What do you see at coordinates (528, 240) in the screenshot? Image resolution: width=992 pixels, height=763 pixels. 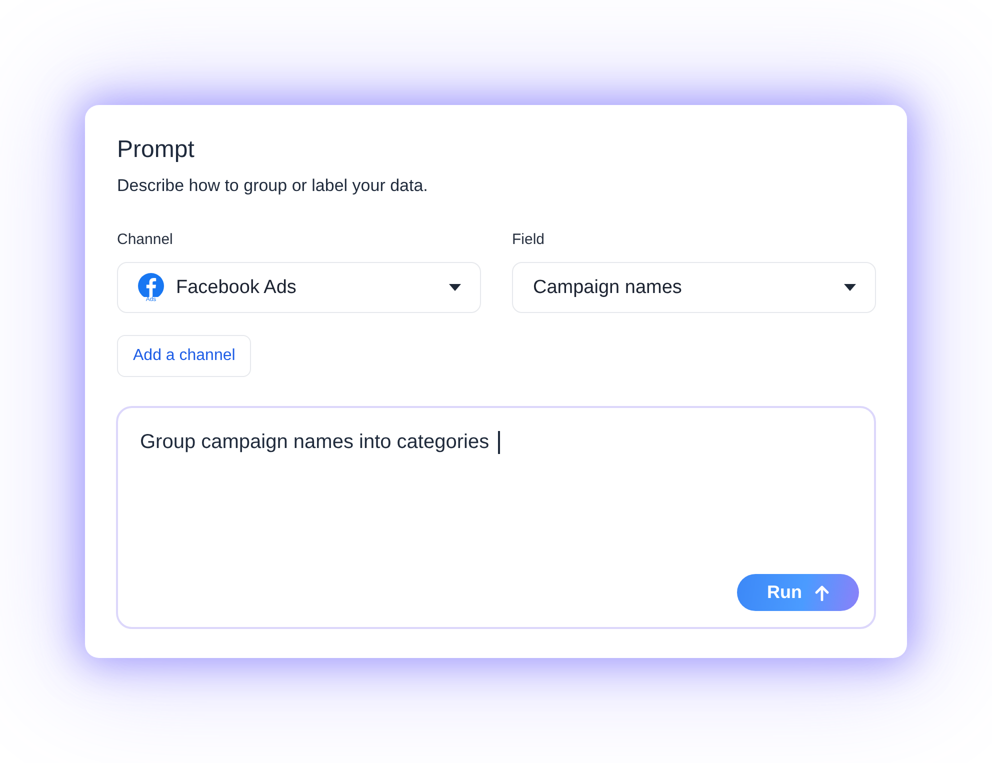 I see `field-label: Field` at bounding box center [528, 240].